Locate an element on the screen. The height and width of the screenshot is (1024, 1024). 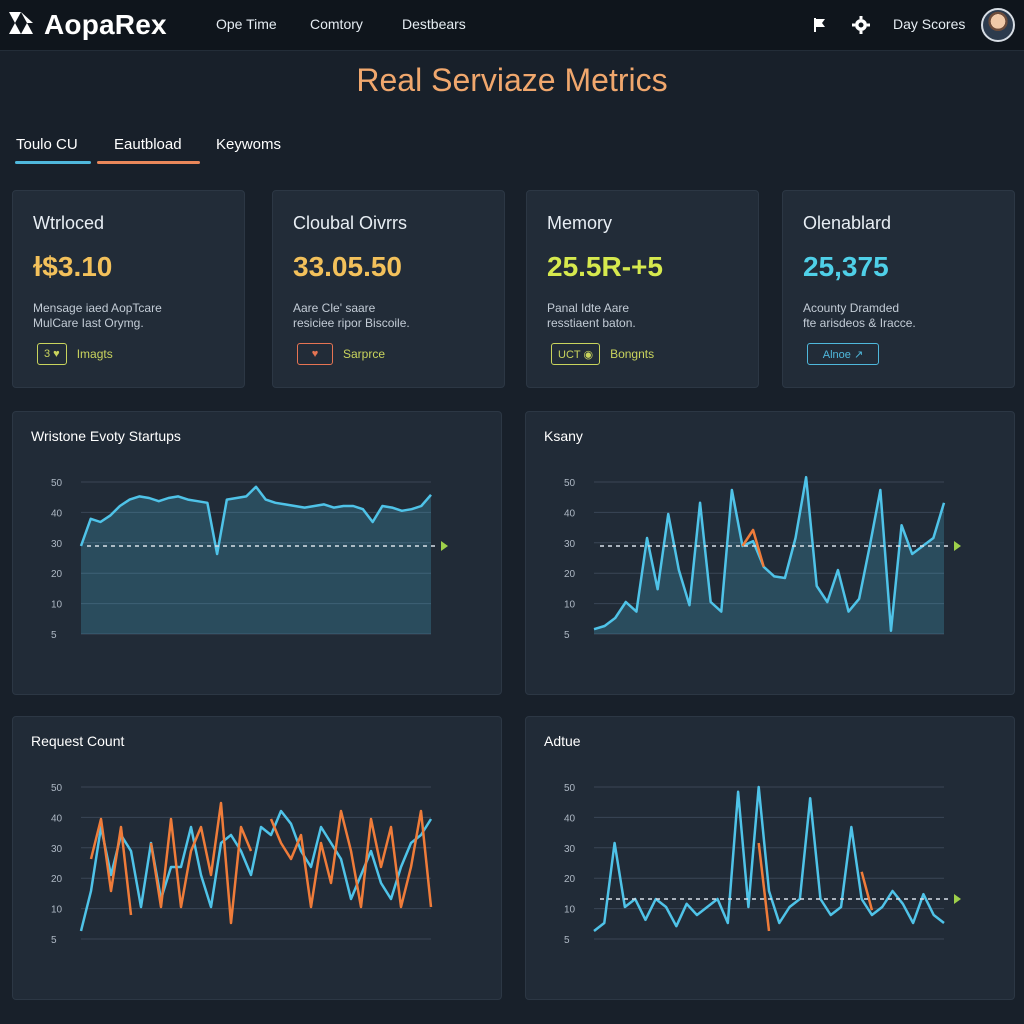
chart-ksany: 50 40 30 20 10 5 is located at coordinates (762, 558).